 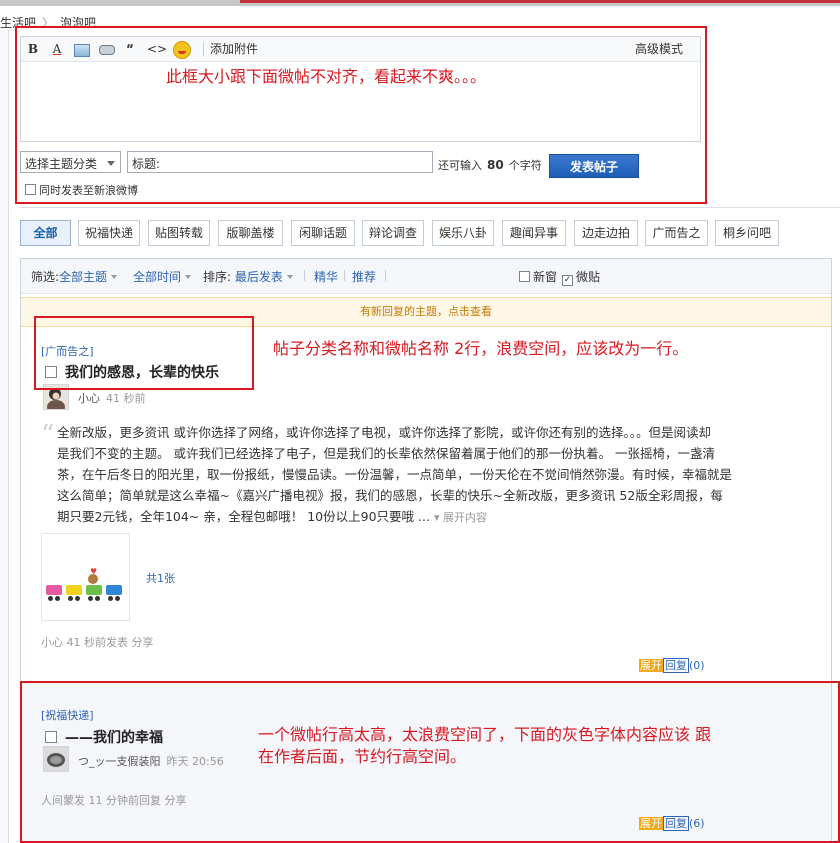 What do you see at coordinates (94, 571) in the screenshot?
I see `heart-icon: ♥` at bounding box center [94, 571].